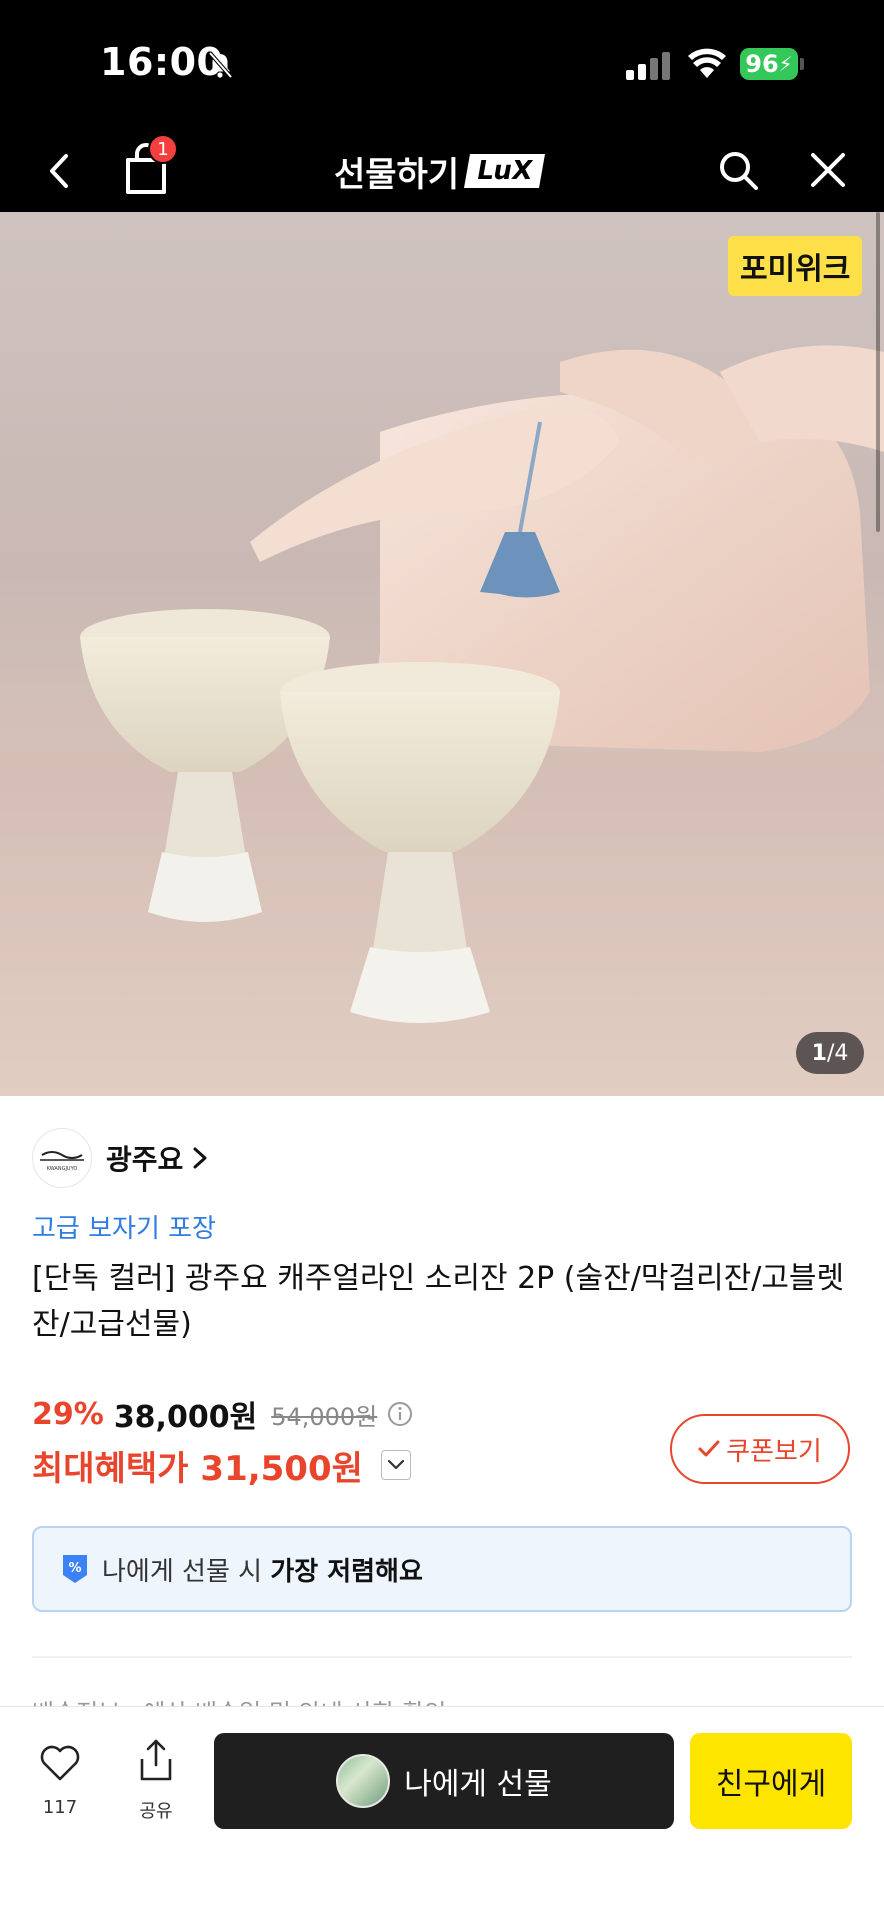 The width and height of the screenshot is (884, 1920). I want to click on gift-to-me-button: 나에게 선물, so click(444, 1781).